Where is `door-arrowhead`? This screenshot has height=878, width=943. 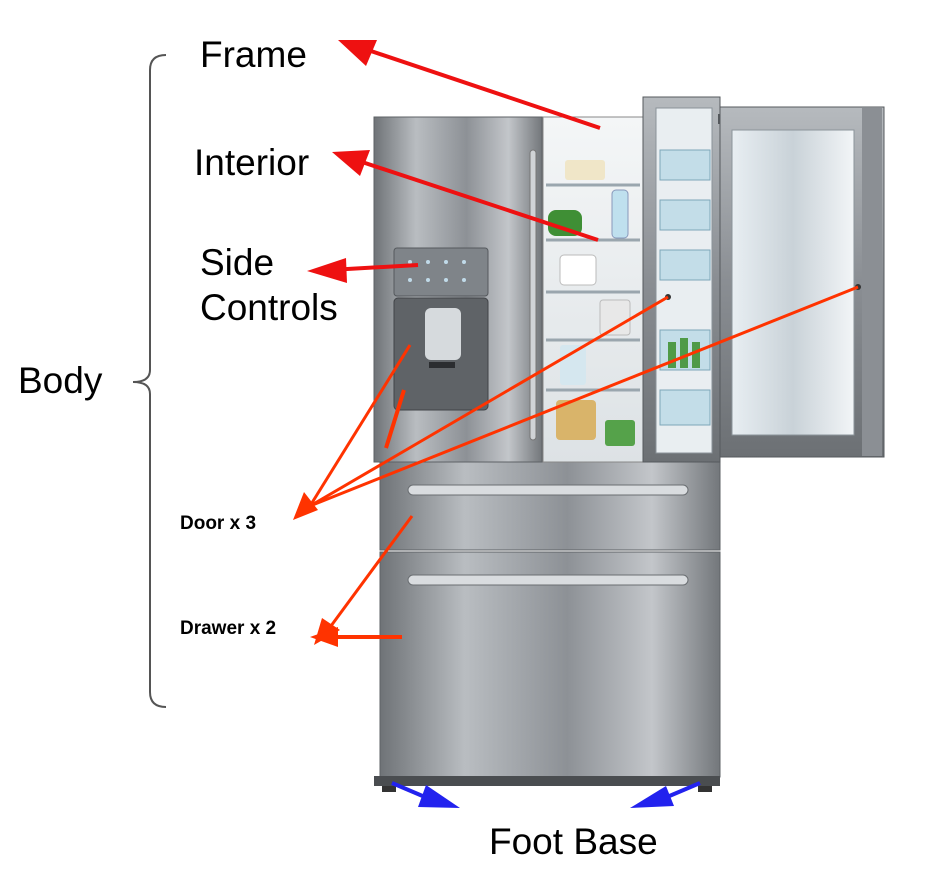
door-arrowhead is located at coordinates (305, 506).